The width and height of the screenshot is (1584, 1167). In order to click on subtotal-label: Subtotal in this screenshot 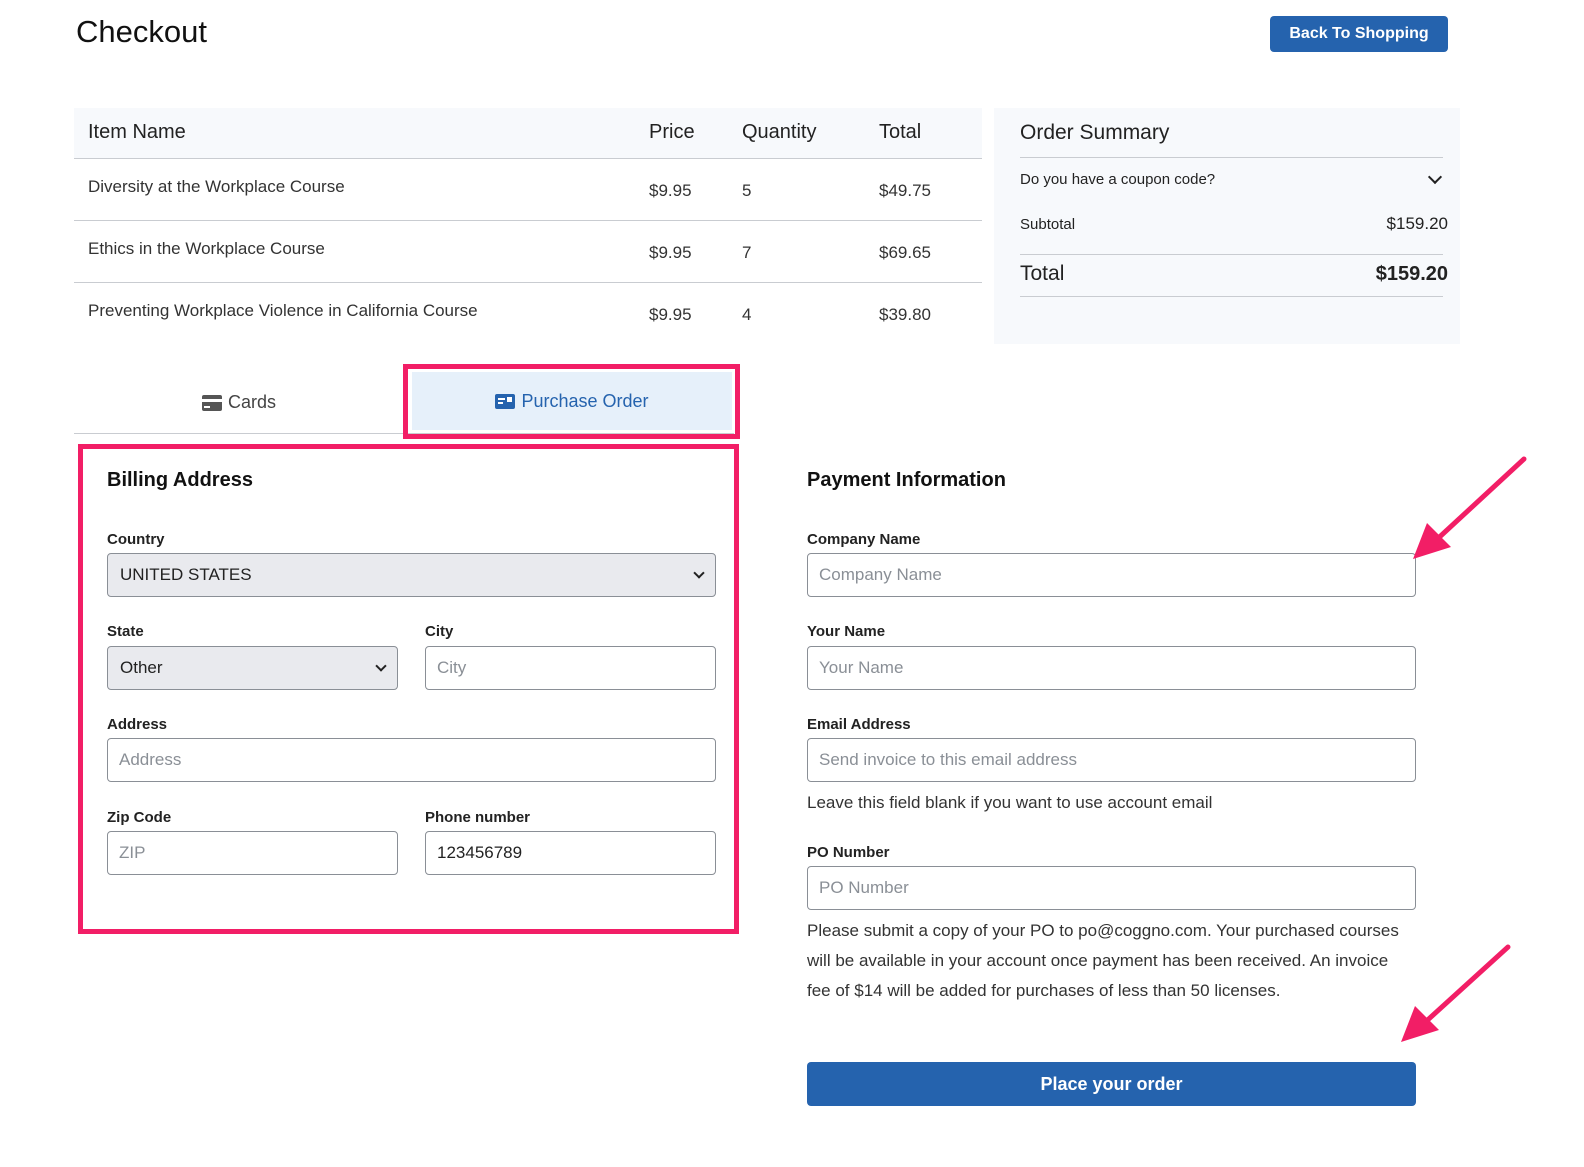, I will do `click(1048, 224)`.